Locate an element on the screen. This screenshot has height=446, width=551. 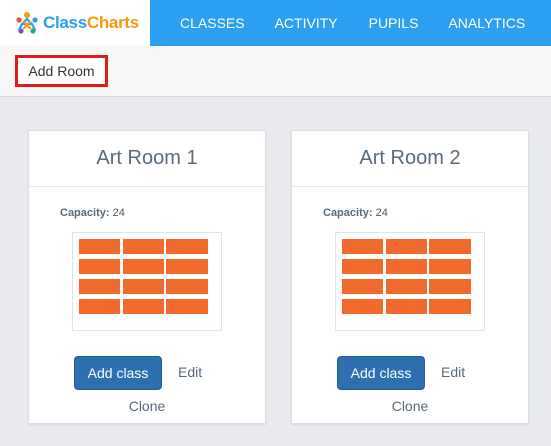
nav-item-analytics: ANALYTICS is located at coordinates (486, 23).